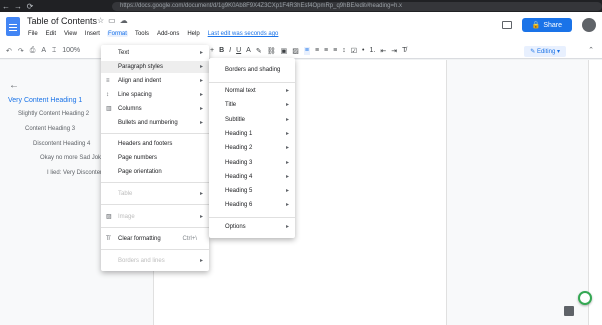 This screenshot has width=602, height=325. Describe the element at coordinates (585, 298) in the screenshot. I see `explore-icon` at that location.